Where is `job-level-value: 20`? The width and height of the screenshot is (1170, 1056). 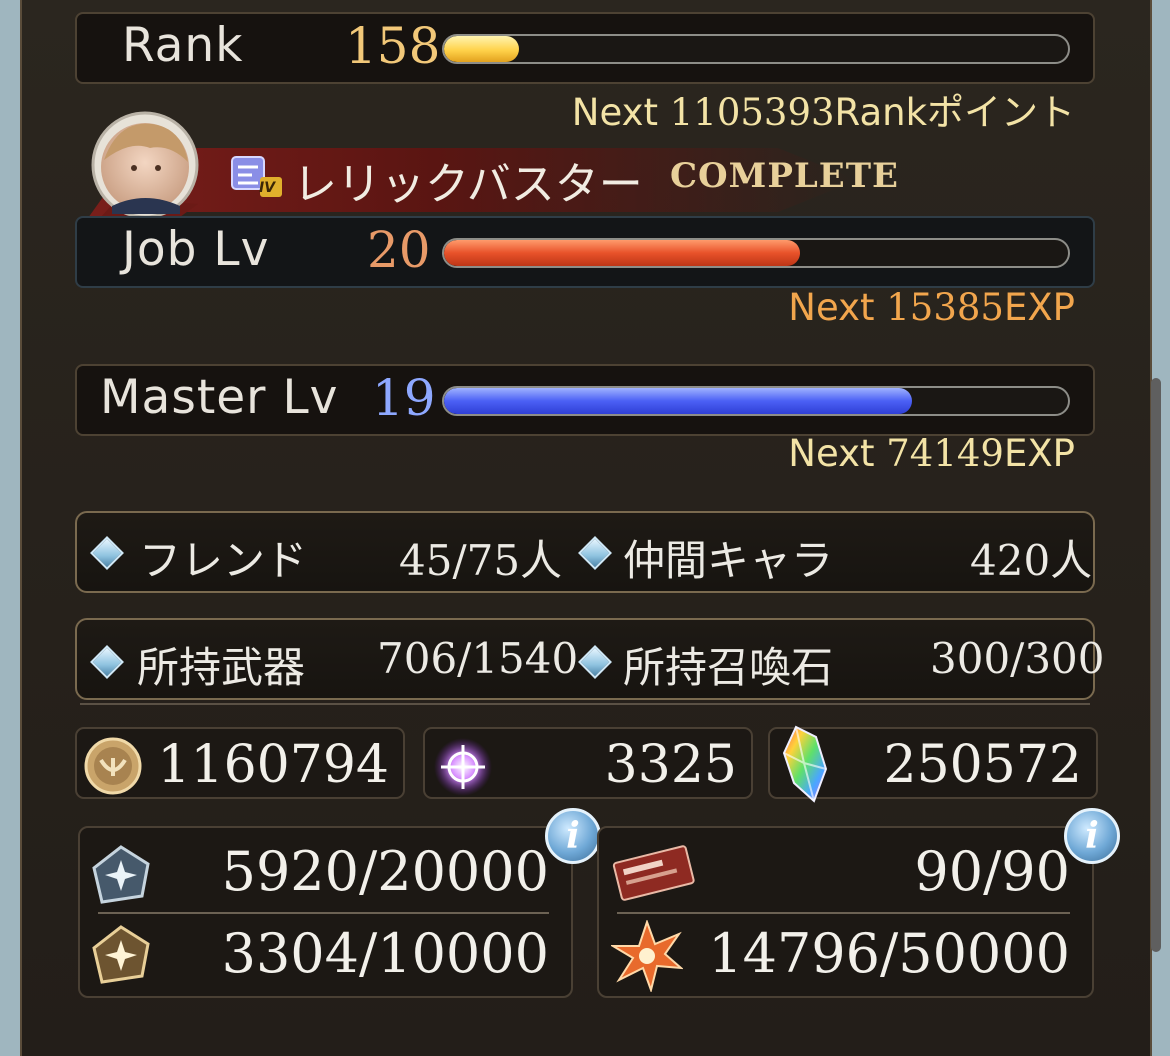 job-level-value: 20 is located at coordinates (399, 250).